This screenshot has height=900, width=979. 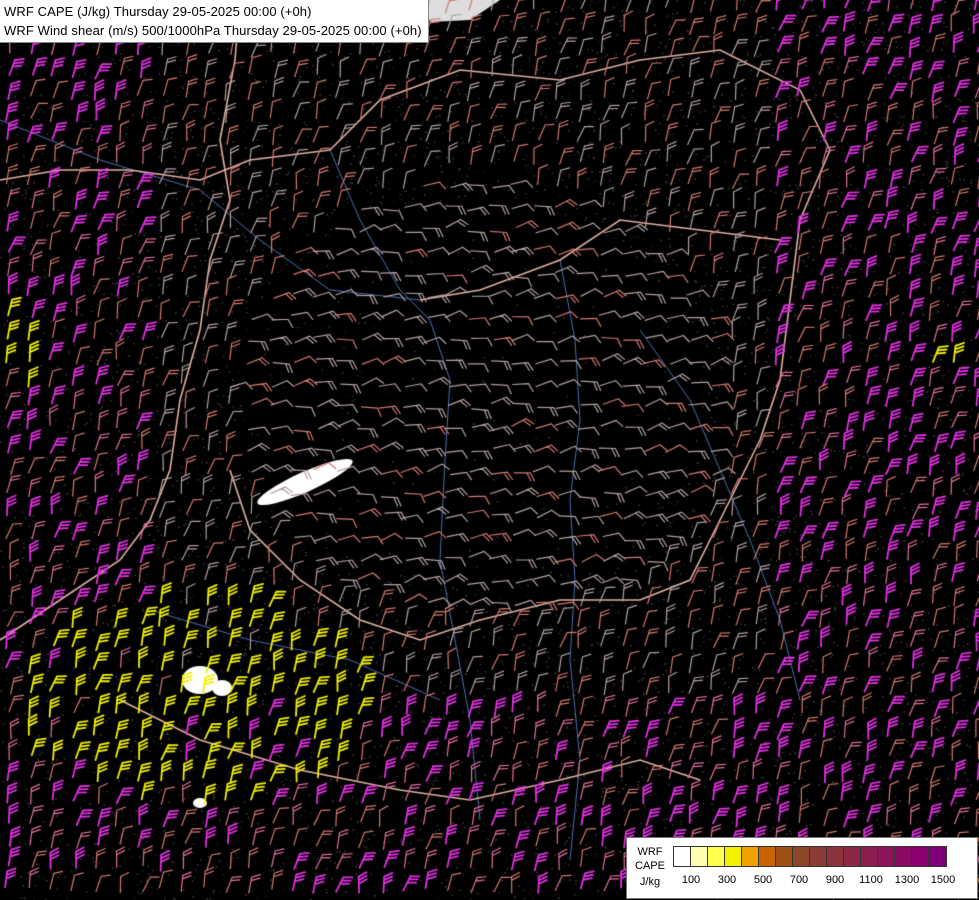 What do you see at coordinates (650, 852) in the screenshot?
I see `legend-label-wrf: WRF` at bounding box center [650, 852].